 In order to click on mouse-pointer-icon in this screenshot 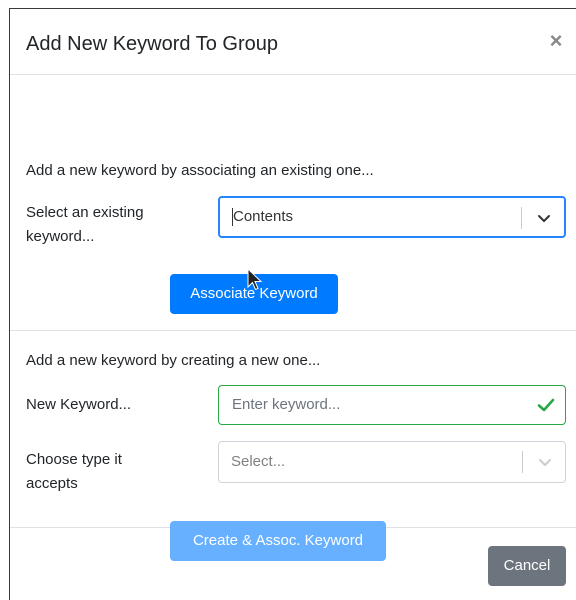, I will do `click(255, 279)`.